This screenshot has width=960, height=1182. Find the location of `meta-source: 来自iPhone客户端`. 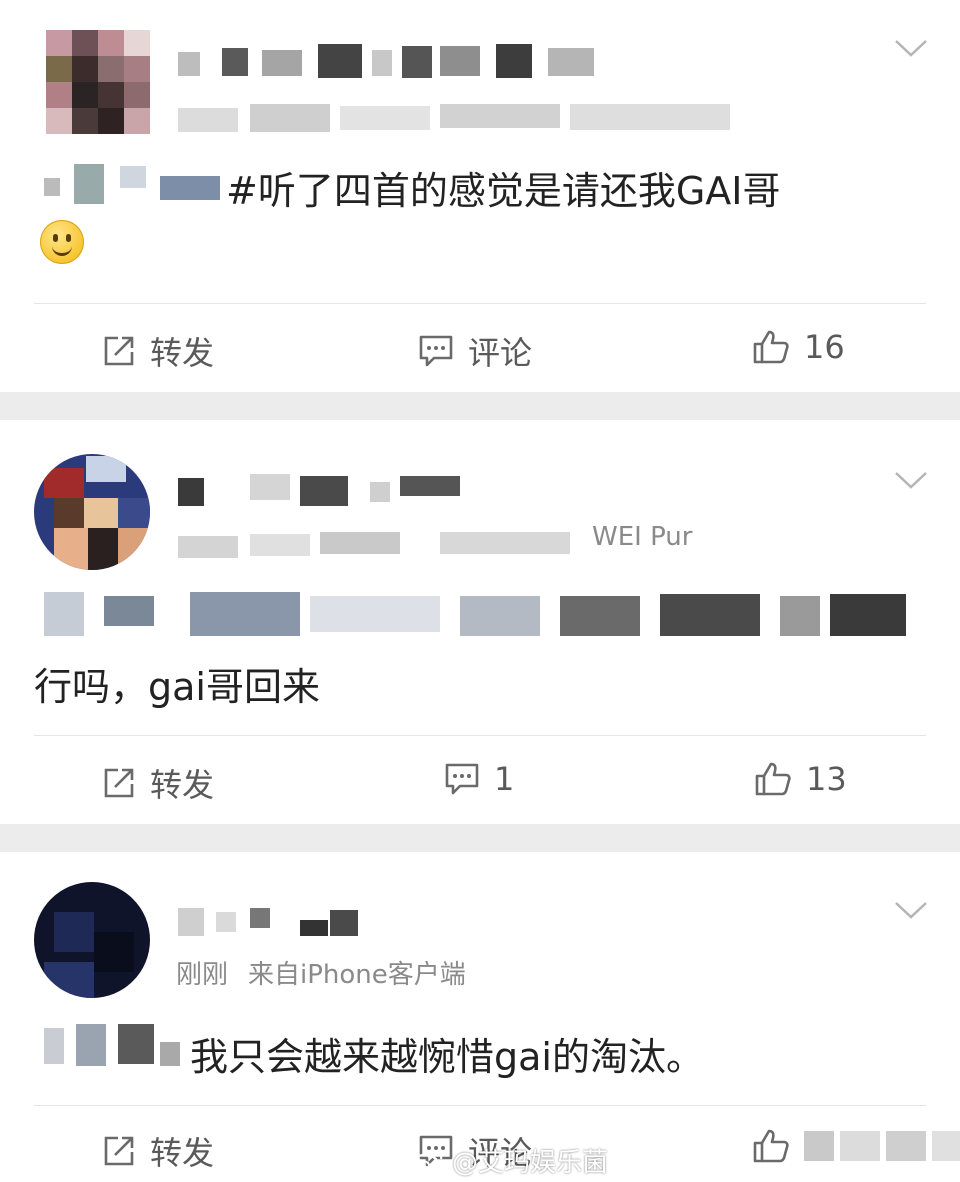

meta-source: 来自iPhone客户端 is located at coordinates (357, 975).